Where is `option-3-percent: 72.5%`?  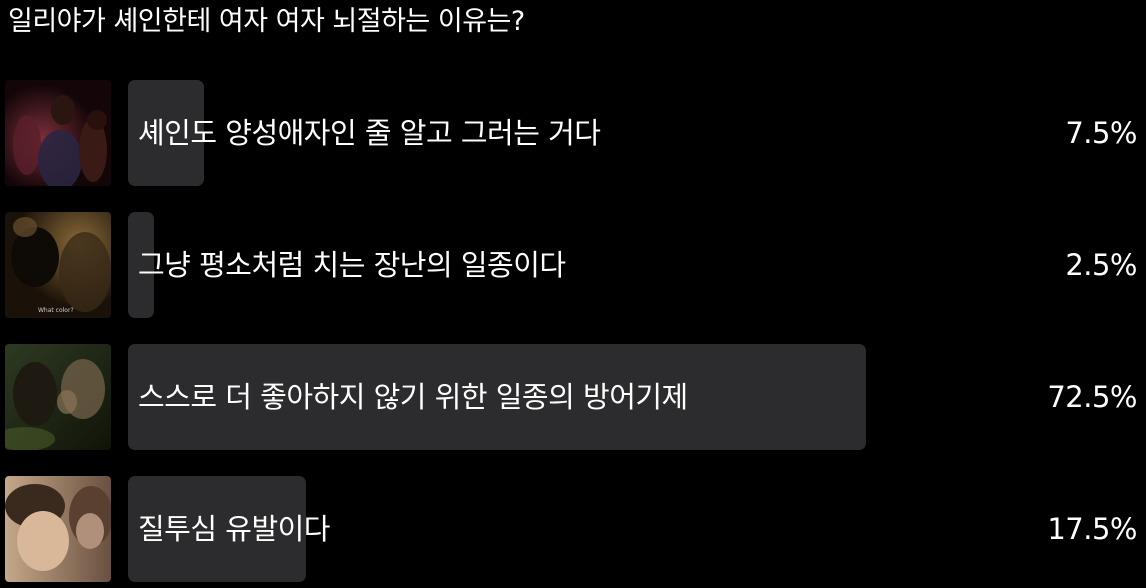
option-3-percent: 72.5% is located at coordinates (1092, 397).